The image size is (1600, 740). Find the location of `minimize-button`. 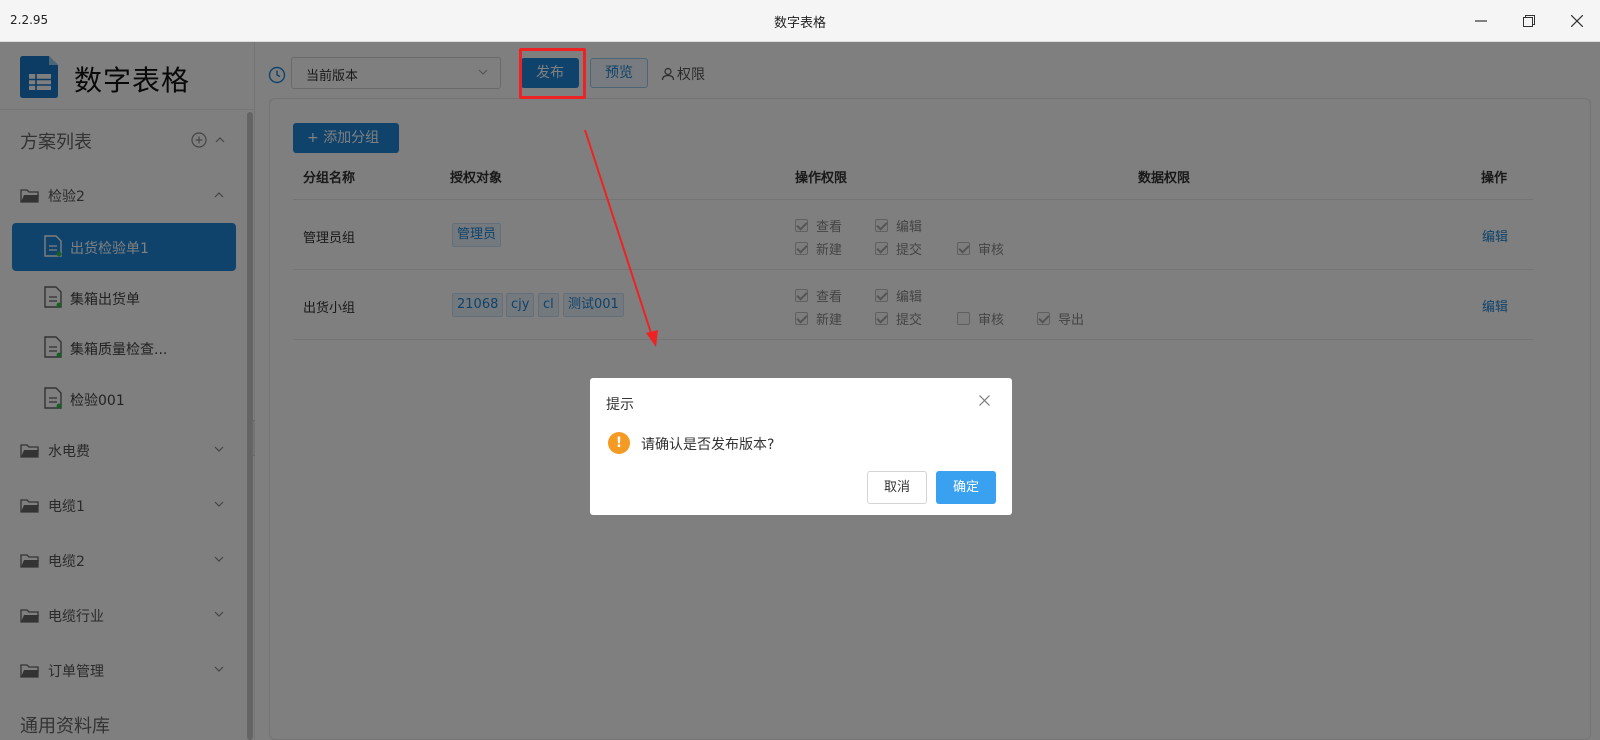

minimize-button is located at coordinates (1481, 21).